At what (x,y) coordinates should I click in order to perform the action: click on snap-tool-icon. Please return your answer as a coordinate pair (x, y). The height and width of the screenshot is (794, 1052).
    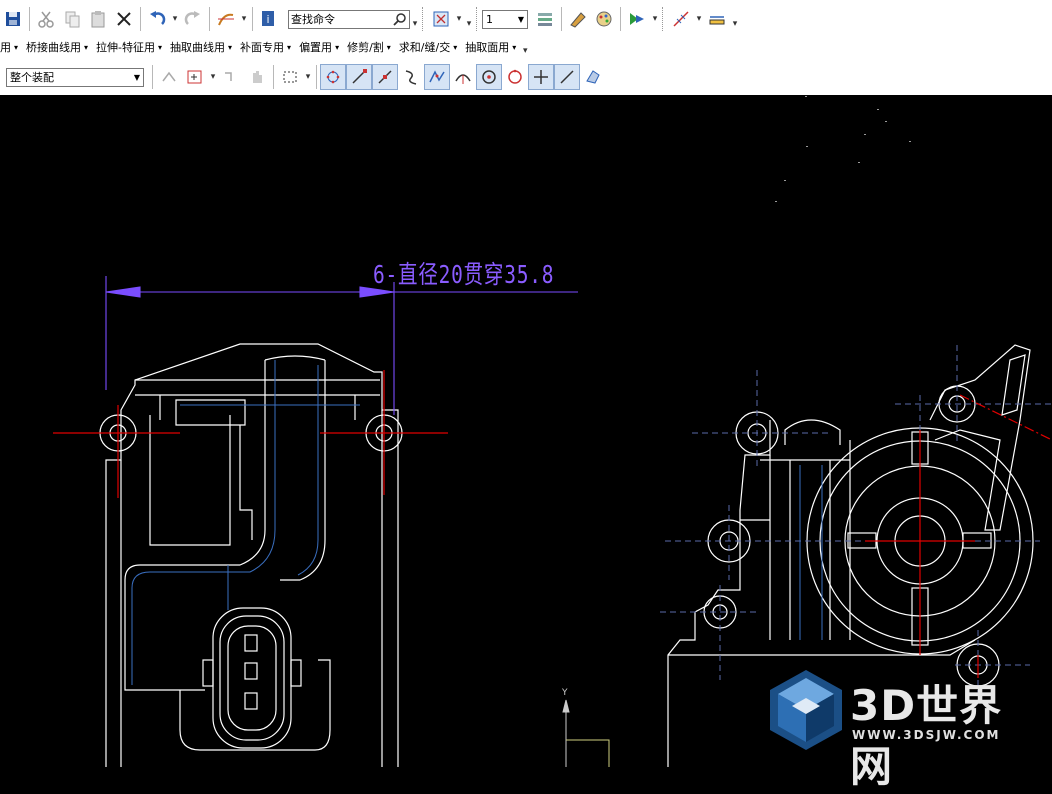
    Looking at the image, I should click on (169, 77).